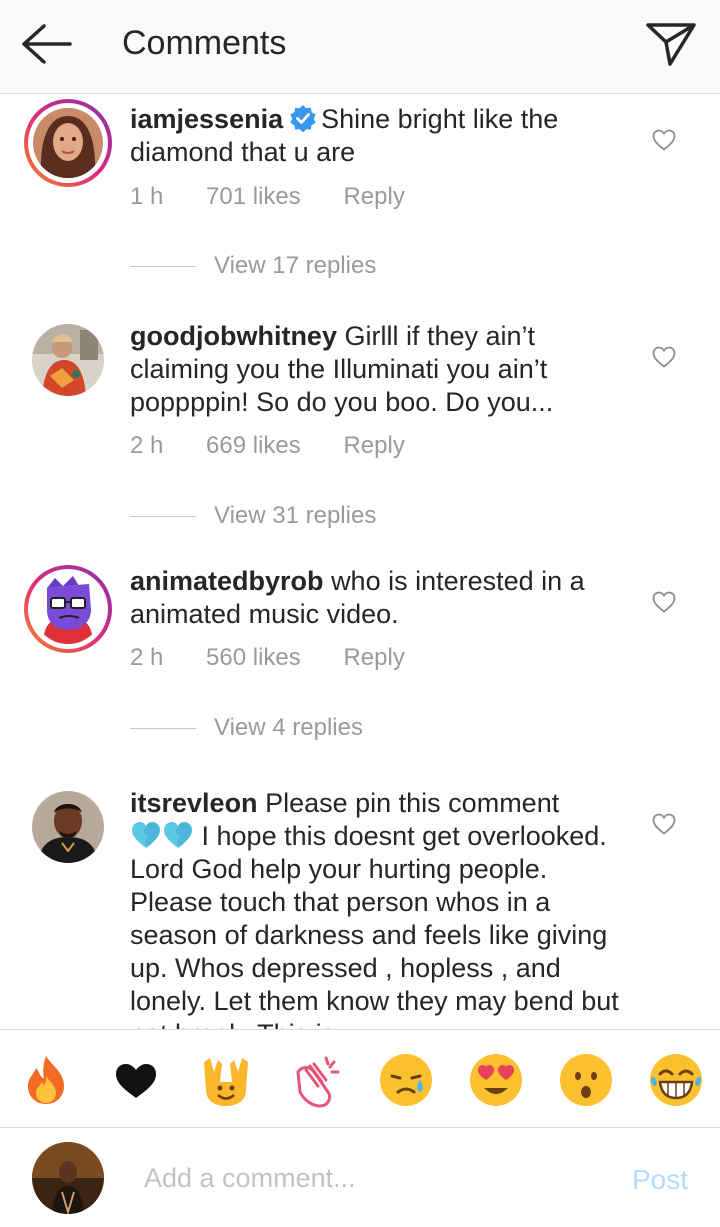  What do you see at coordinates (206, 119) in the screenshot?
I see `comment-username: iamjessenia` at bounding box center [206, 119].